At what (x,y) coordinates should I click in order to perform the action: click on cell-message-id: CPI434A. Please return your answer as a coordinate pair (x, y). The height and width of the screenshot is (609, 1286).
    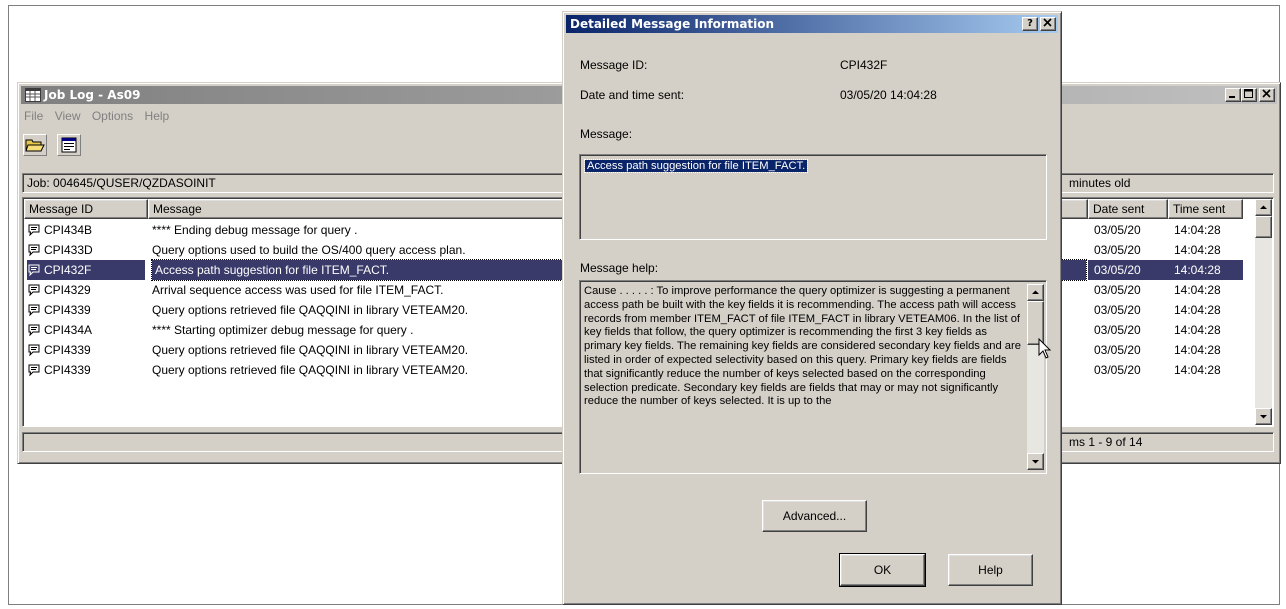
    Looking at the image, I should click on (86, 330).